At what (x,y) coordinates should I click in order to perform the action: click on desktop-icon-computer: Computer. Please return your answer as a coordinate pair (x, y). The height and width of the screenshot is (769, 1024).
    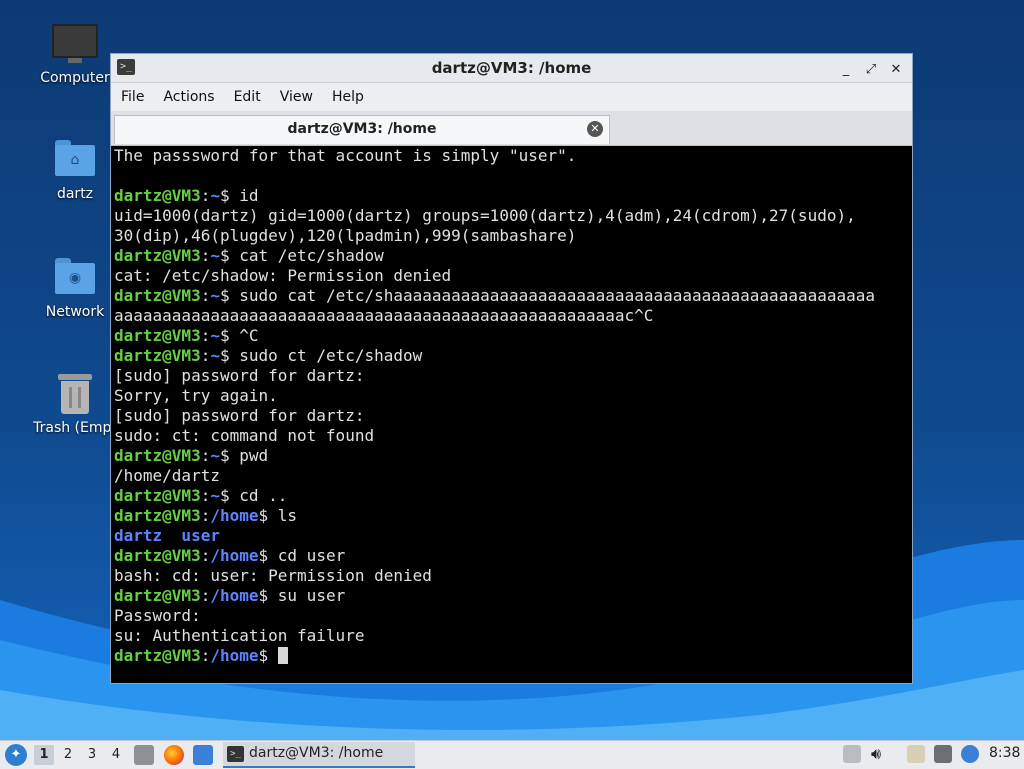
    Looking at the image, I should click on (75, 55).